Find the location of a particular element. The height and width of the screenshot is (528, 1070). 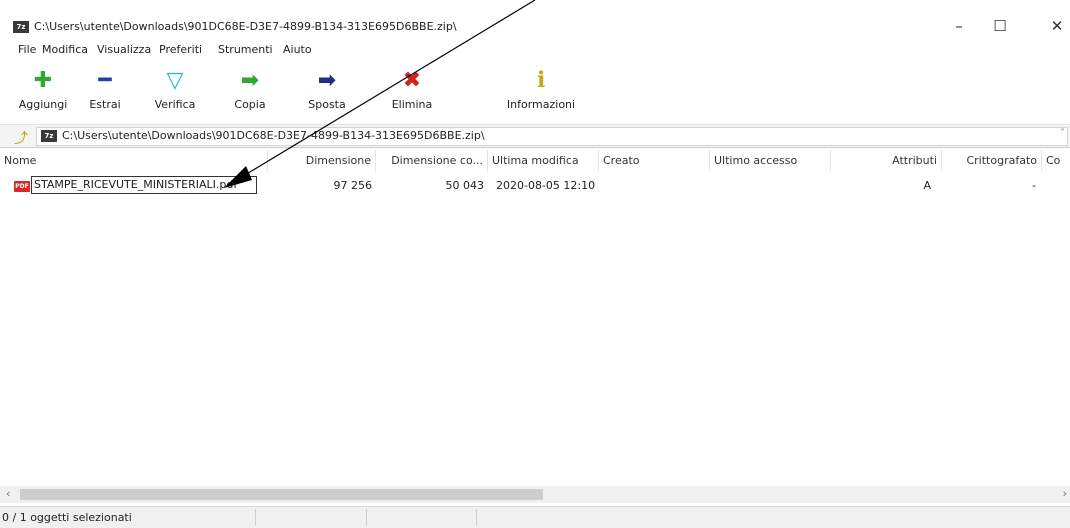

info-button: ℹ Informazioni is located at coordinates (541, 89).